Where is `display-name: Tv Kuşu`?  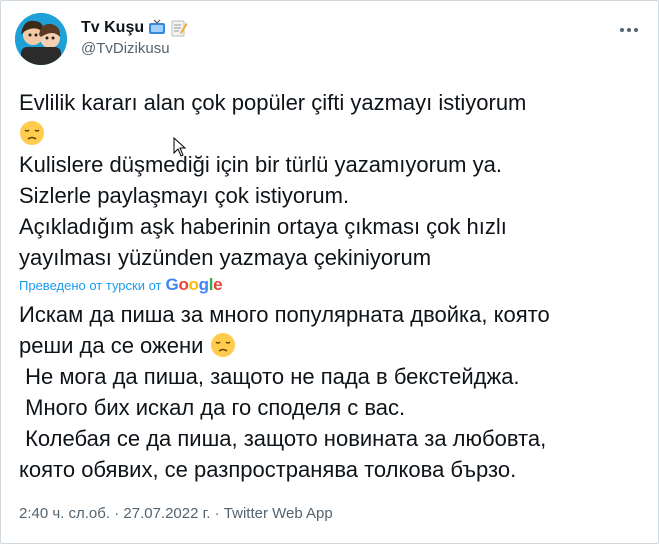
display-name: Tv Kuşu is located at coordinates (112, 28).